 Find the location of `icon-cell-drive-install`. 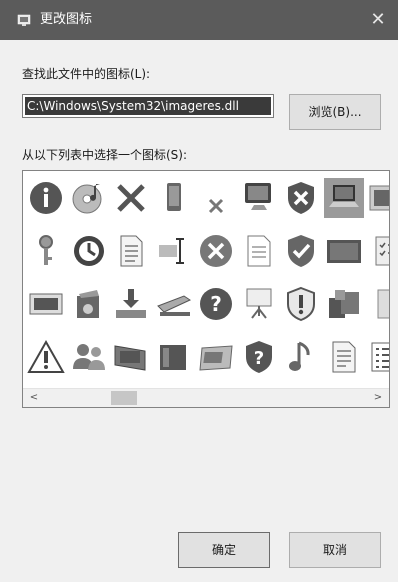

icon-cell-drive-install is located at coordinates (131, 304).